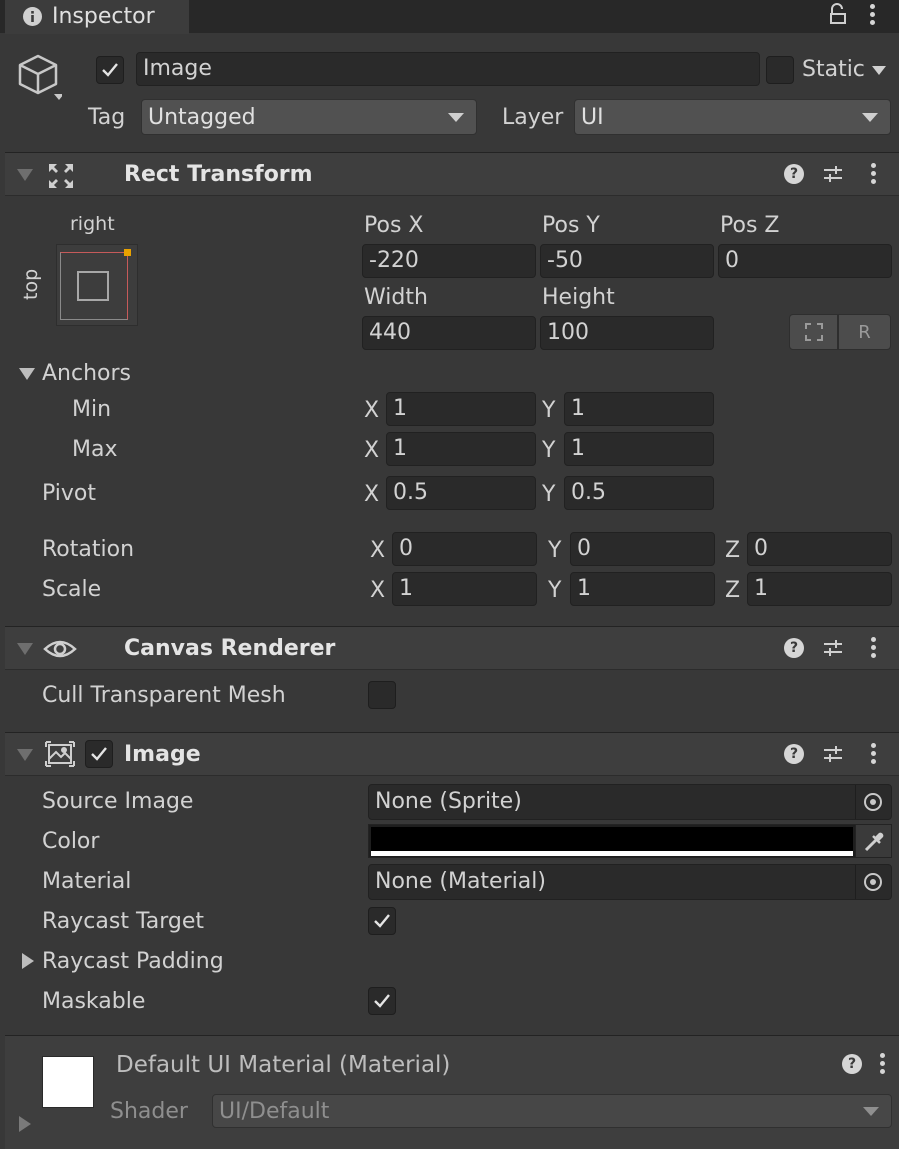 The width and height of the screenshot is (899, 1149). I want to click on shader-label: Shader, so click(149, 1111).